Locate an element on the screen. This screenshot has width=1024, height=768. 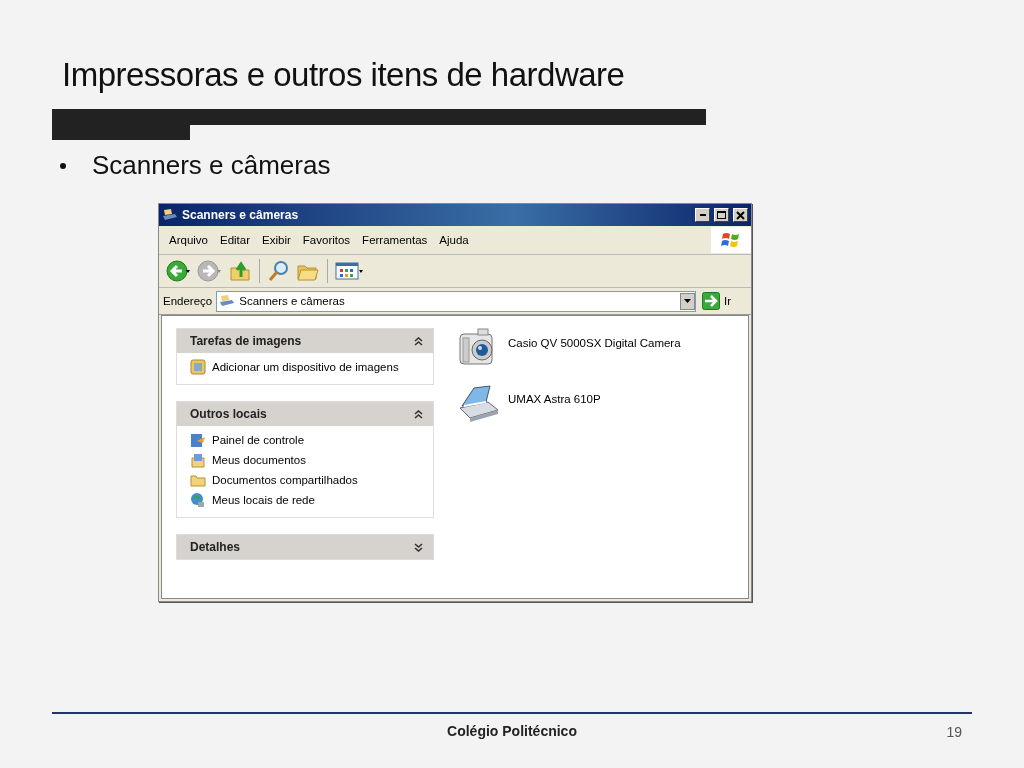
forward-icon is located at coordinates (210, 271).